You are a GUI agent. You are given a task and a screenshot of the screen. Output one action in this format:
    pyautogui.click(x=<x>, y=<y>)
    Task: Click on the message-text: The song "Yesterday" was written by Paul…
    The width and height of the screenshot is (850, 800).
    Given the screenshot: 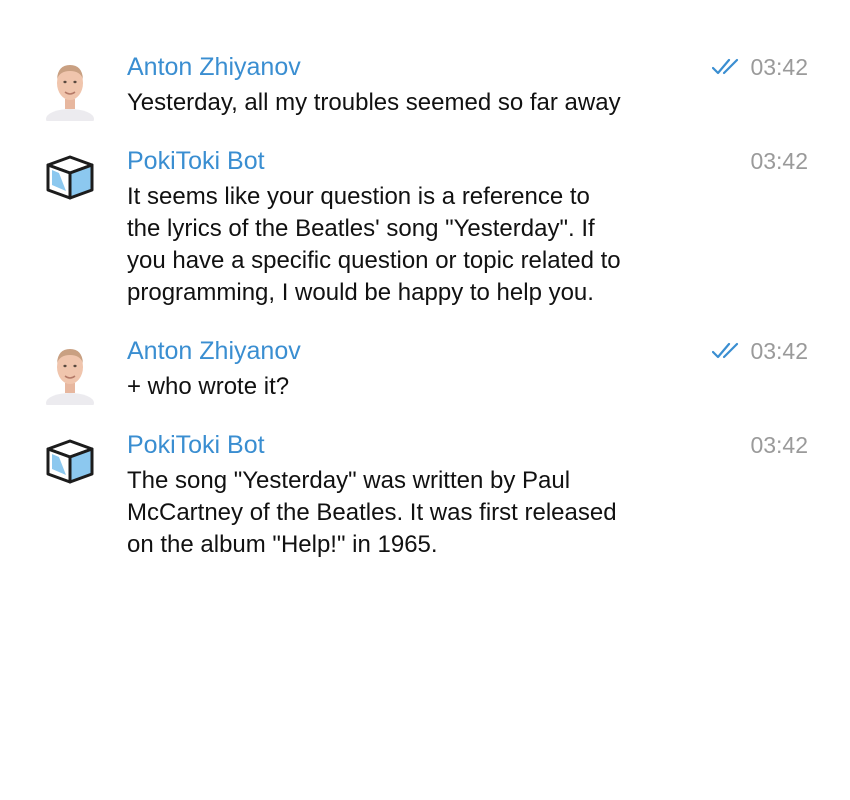 What is the action you would take?
    pyautogui.click(x=372, y=512)
    